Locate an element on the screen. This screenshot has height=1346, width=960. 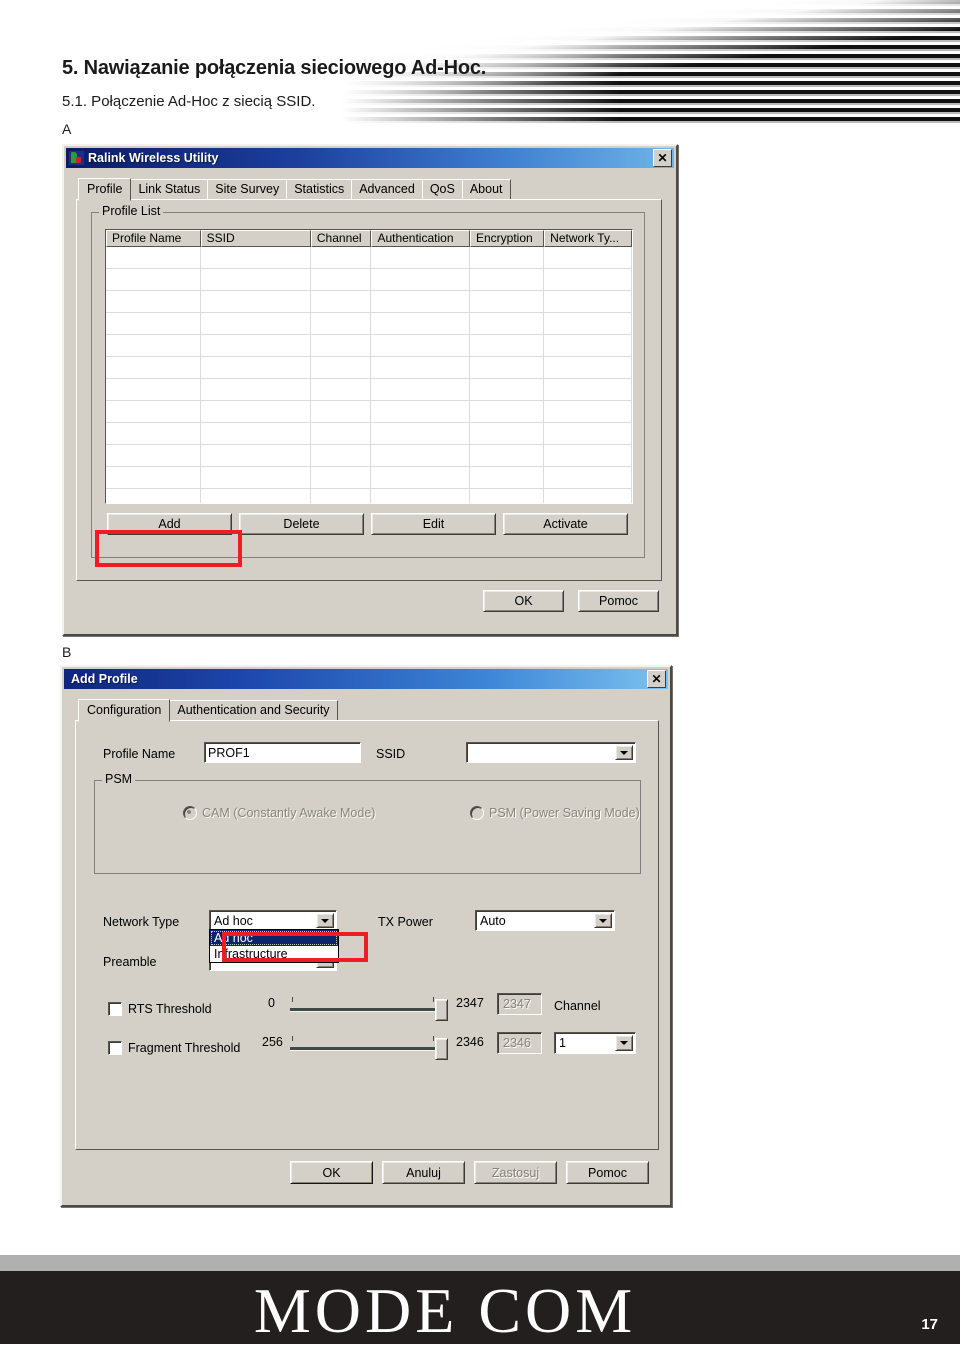
tab-about: About is located at coordinates (486, 189).